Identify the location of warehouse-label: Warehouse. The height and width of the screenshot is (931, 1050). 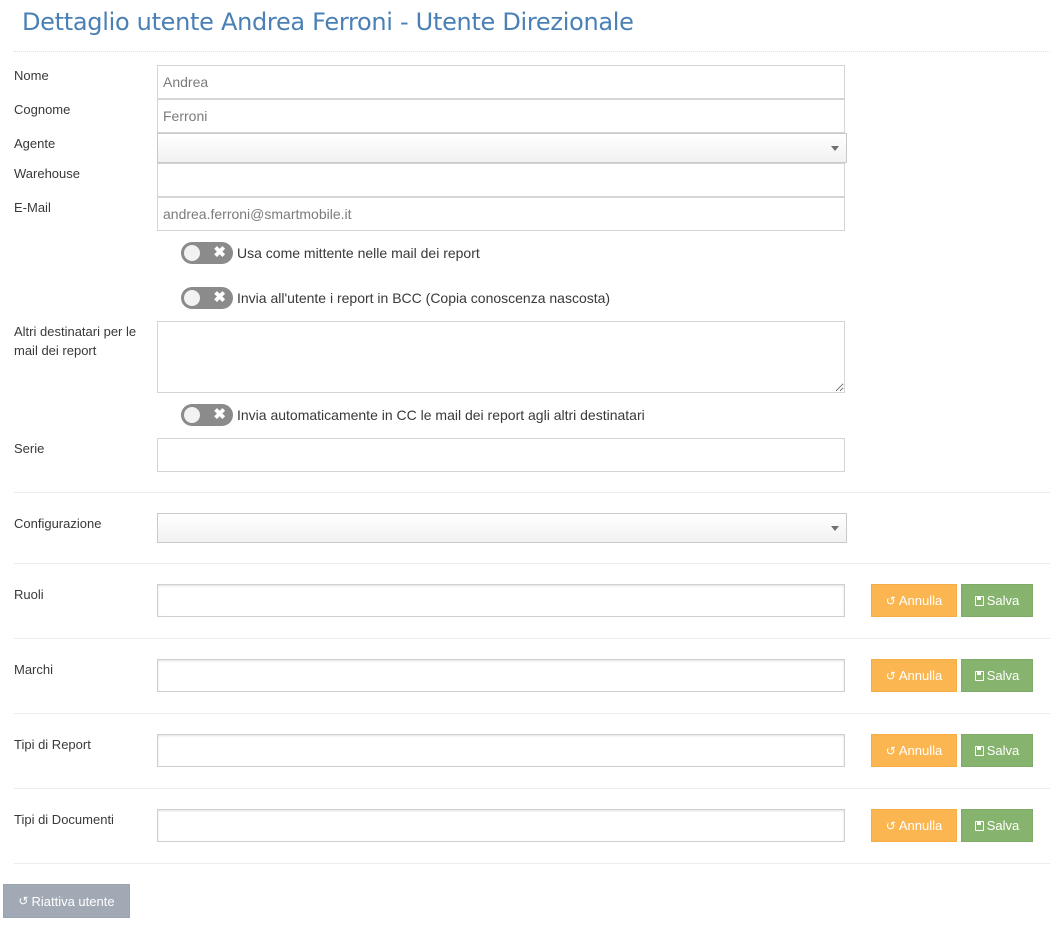
(47, 173).